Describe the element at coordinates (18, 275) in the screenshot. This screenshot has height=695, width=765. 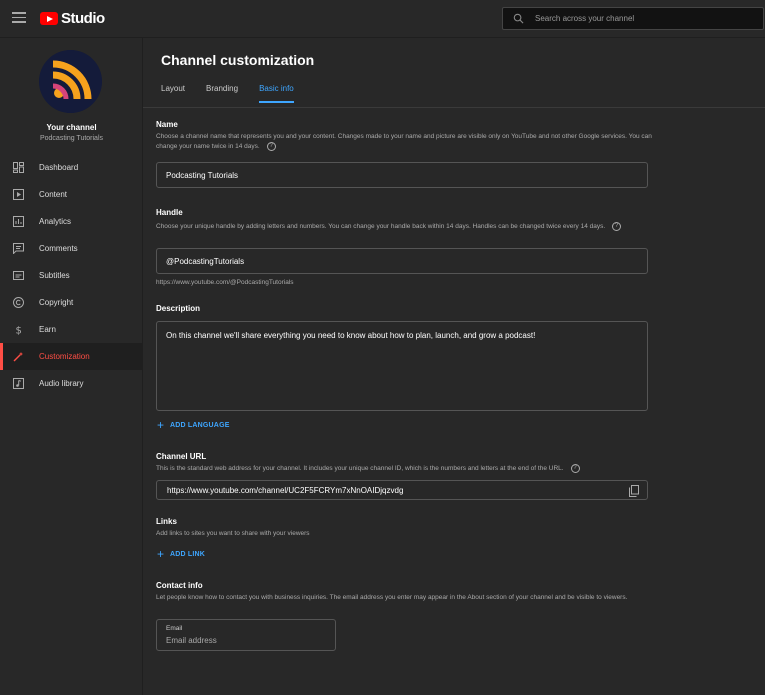
I see `subtitles-icon` at that location.